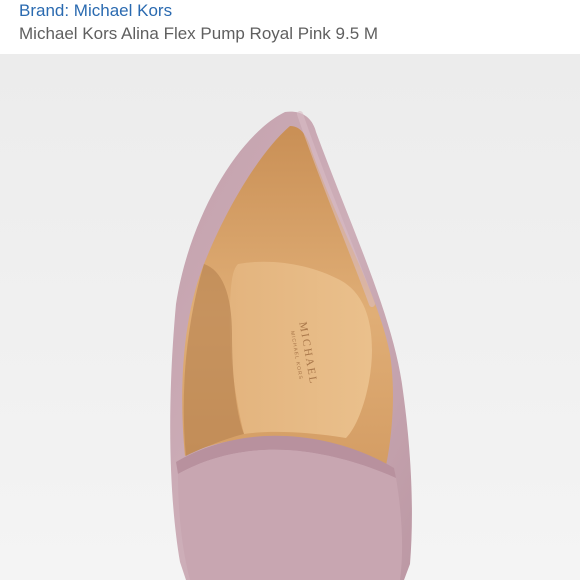 This screenshot has width=580, height=580. I want to click on shoe-insole, so click(300, 349).